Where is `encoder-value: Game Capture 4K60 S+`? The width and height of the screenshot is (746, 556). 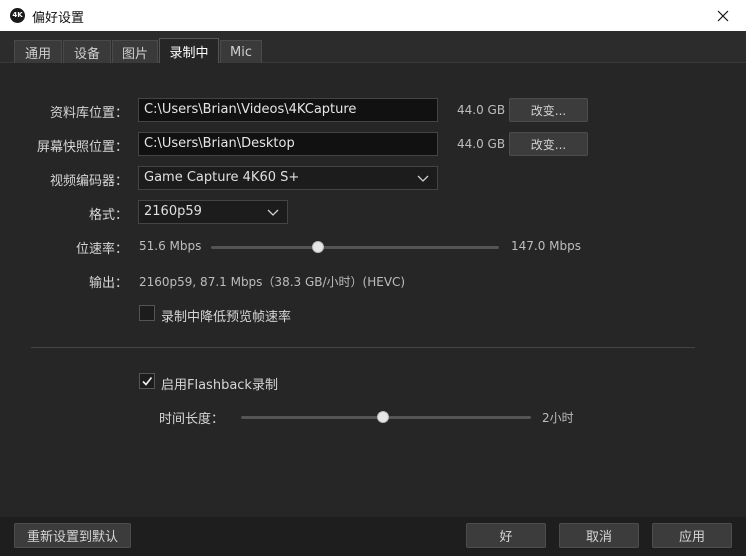 encoder-value: Game Capture 4K60 S+ is located at coordinates (222, 177).